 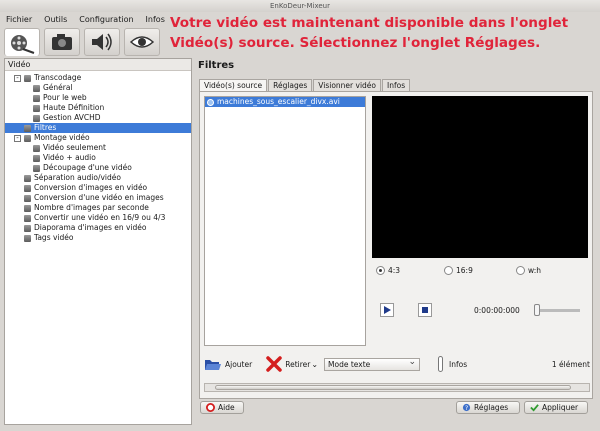 What do you see at coordinates (91, 187) in the screenshot?
I see `tree-item-label: Conversion d'images en vidéo` at bounding box center [91, 187].